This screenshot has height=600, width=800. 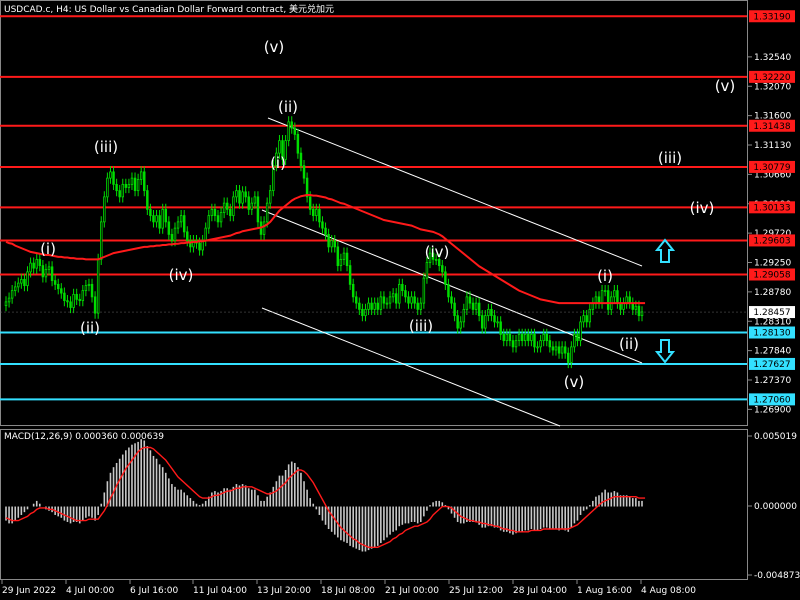 I want to click on macd-axis-label: 0.005019, so click(x=775, y=437).